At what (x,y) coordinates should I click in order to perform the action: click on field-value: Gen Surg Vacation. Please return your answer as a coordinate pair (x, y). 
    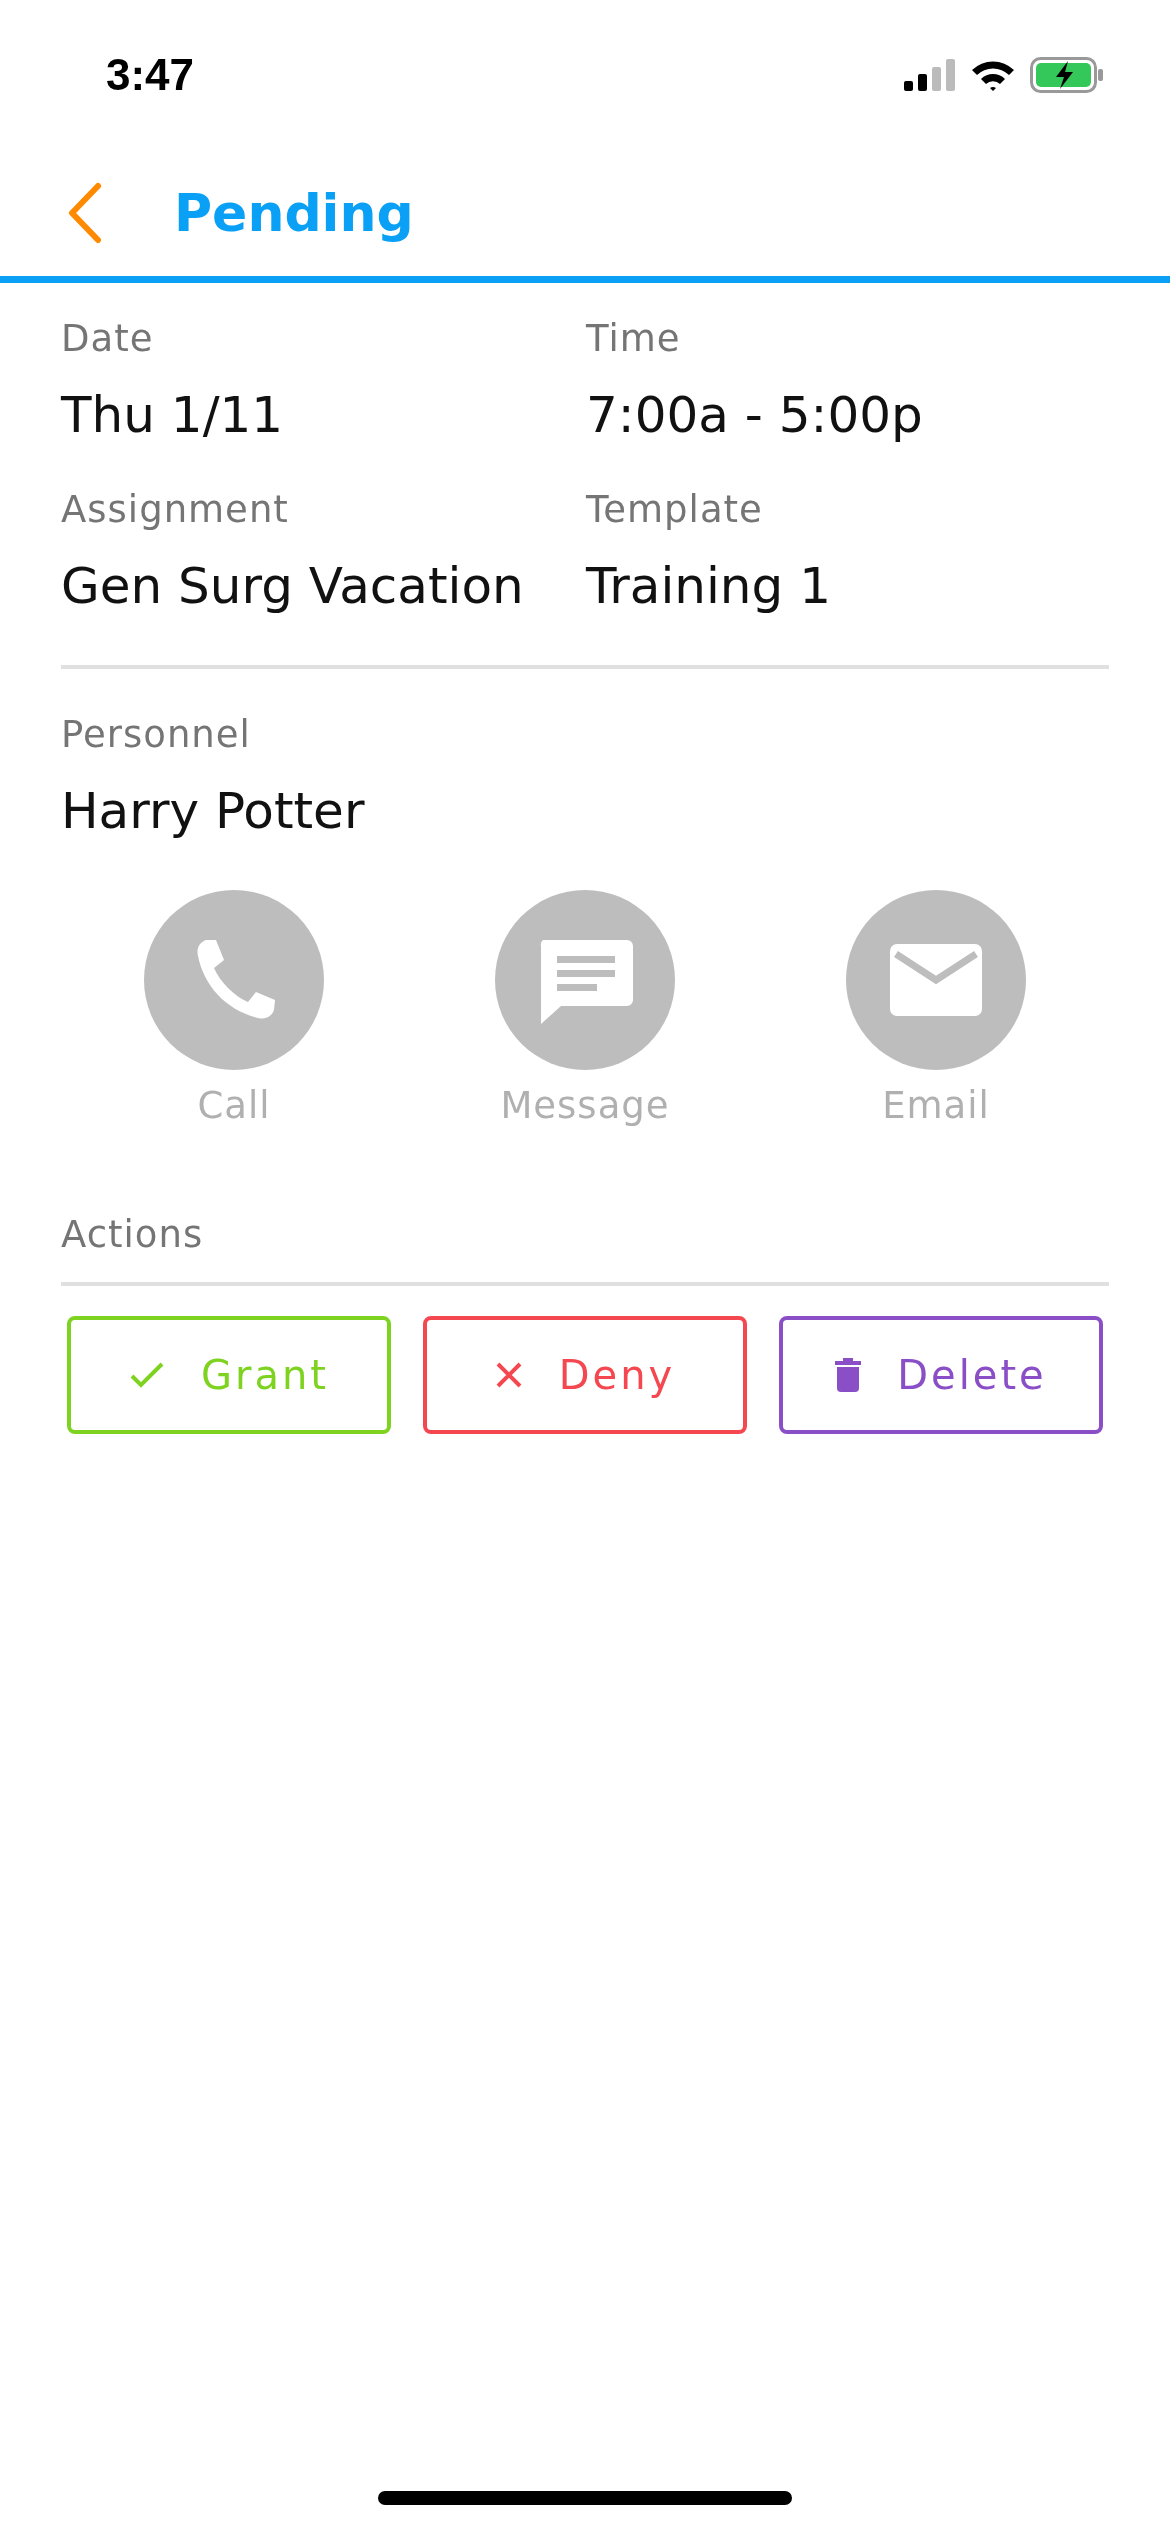
    Looking at the image, I should click on (293, 586).